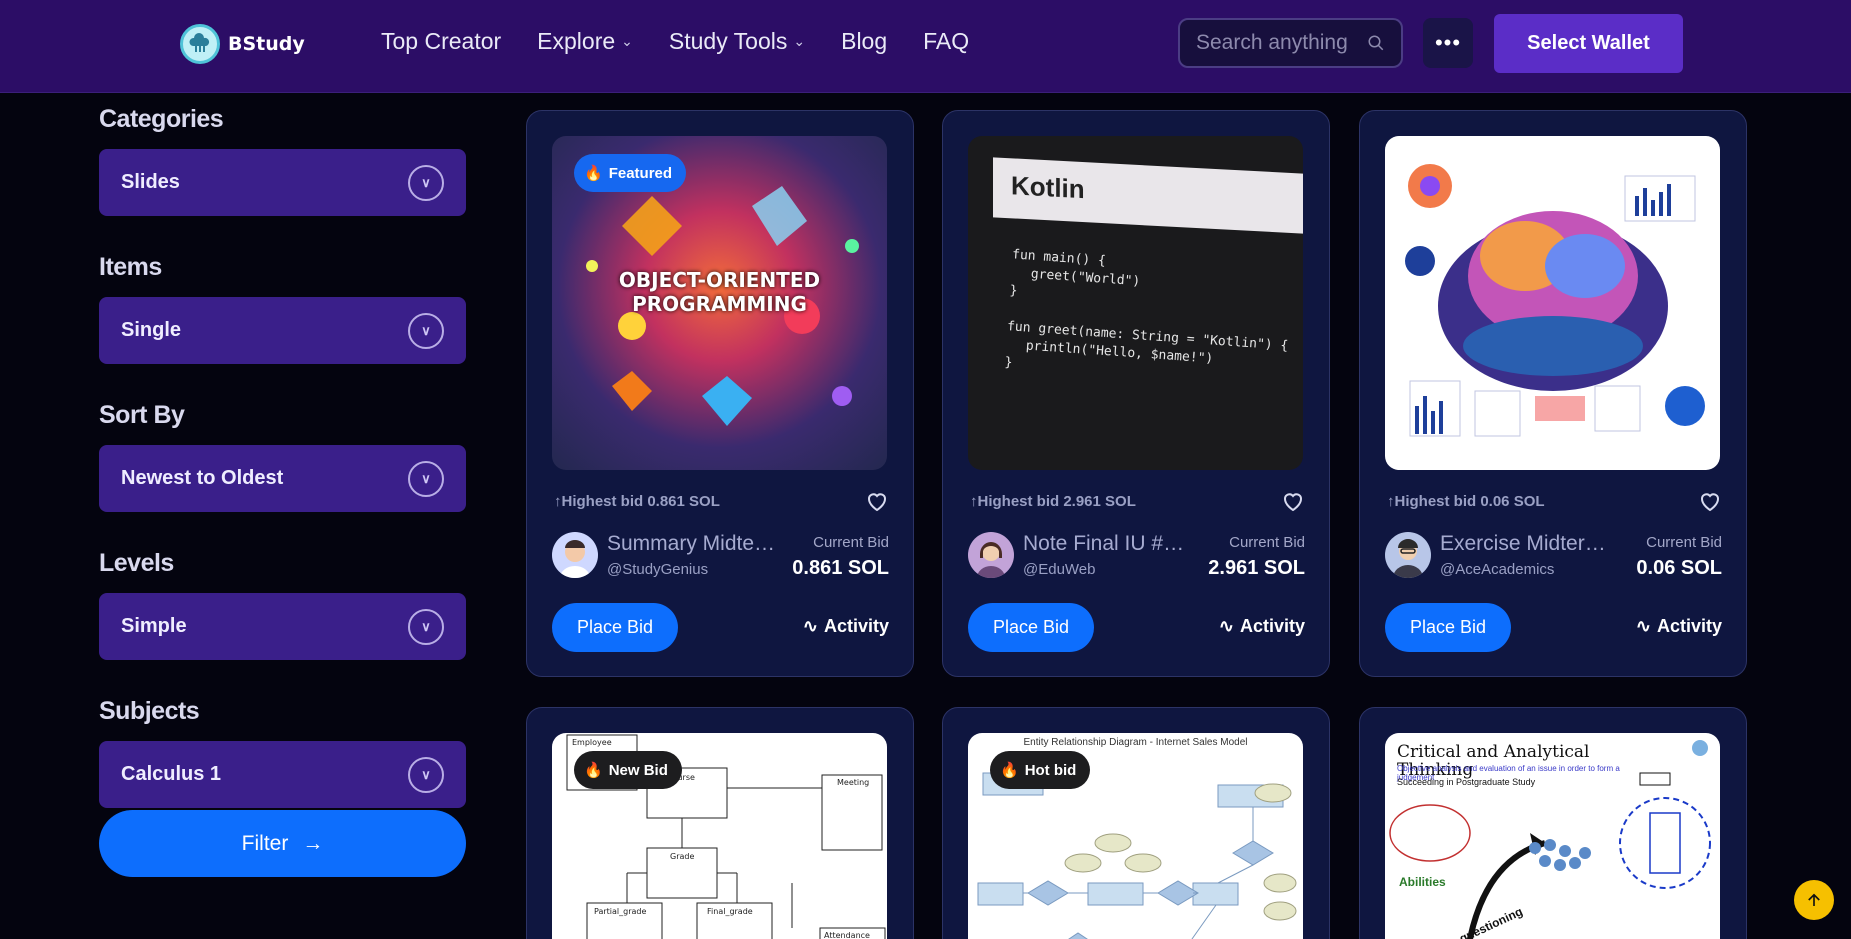 This screenshot has height=939, width=1851. What do you see at coordinates (1448, 43) in the screenshot?
I see `more-options-button: •••` at bounding box center [1448, 43].